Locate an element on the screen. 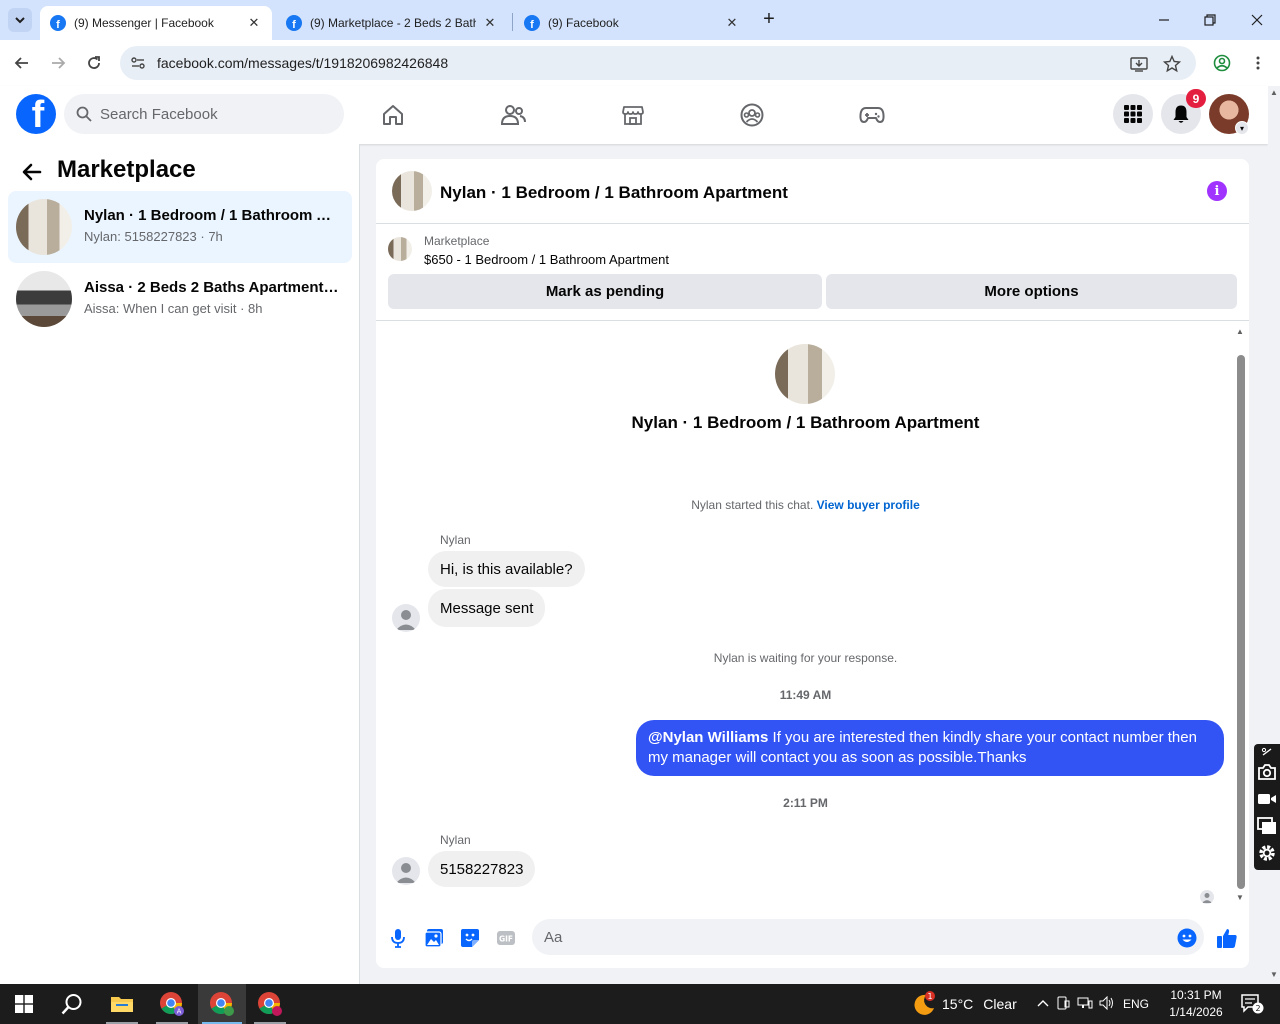 The height and width of the screenshot is (1024, 1280). record-video-button is located at coordinates (1267, 799).